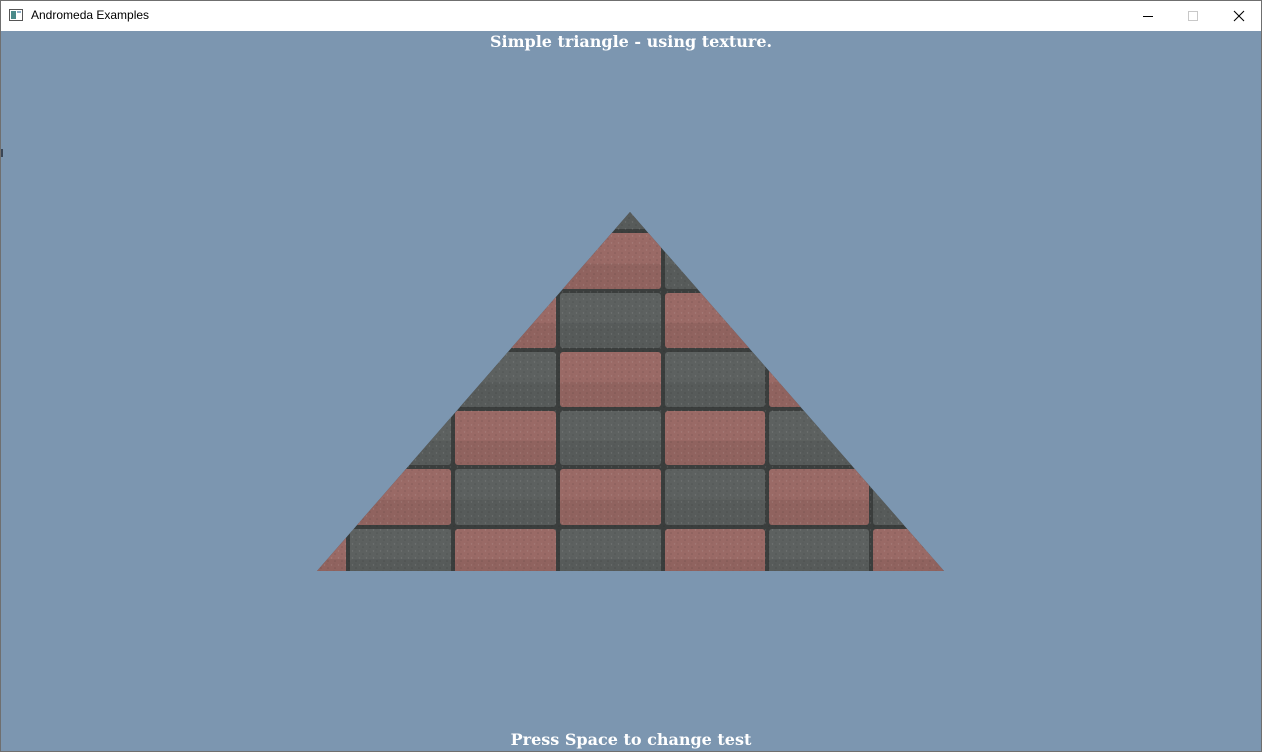 The height and width of the screenshot is (752, 1262). Describe the element at coordinates (16, 15) in the screenshot. I see `app-window-icon` at that location.